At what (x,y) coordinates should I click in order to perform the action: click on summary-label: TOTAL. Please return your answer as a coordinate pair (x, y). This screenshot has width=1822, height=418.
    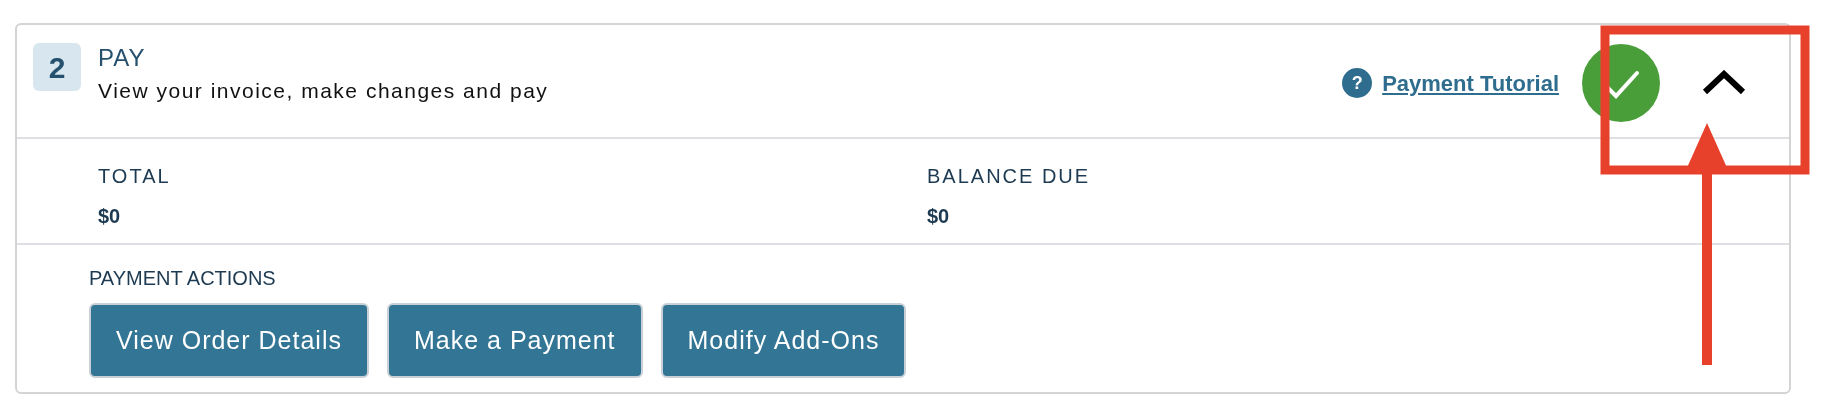
    Looking at the image, I should click on (135, 176).